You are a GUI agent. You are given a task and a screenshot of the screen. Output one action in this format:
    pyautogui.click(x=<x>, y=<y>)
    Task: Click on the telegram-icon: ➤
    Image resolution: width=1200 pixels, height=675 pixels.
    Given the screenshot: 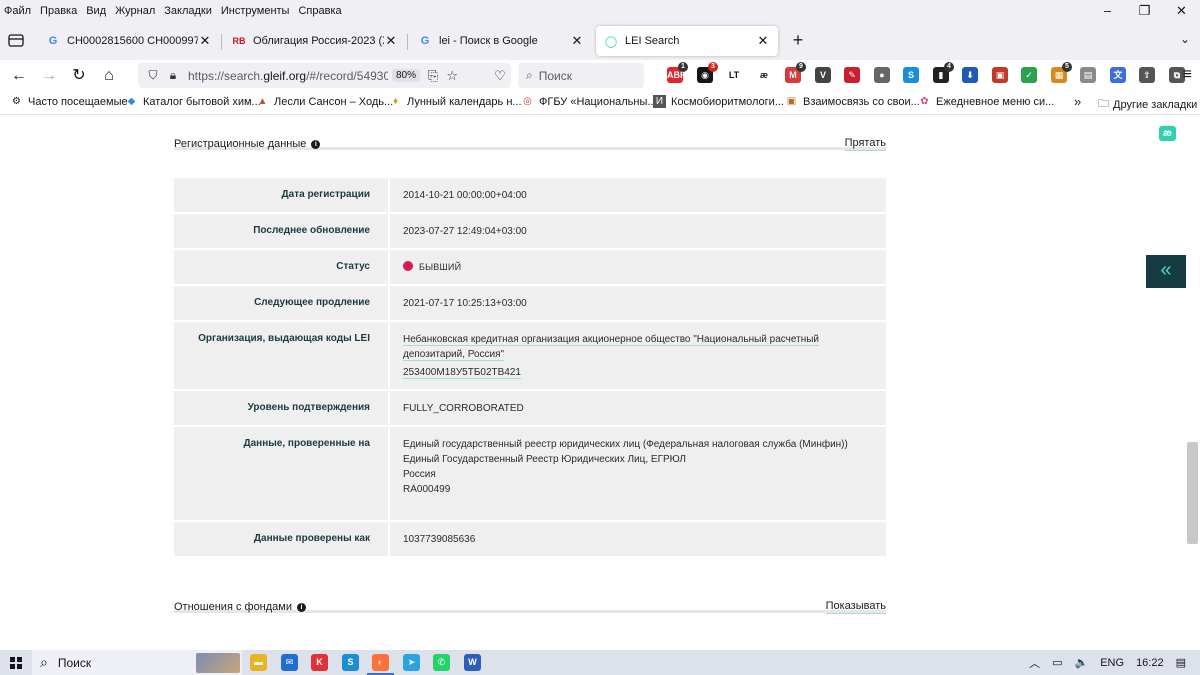 What is the action you would take?
    pyautogui.click(x=411, y=662)
    